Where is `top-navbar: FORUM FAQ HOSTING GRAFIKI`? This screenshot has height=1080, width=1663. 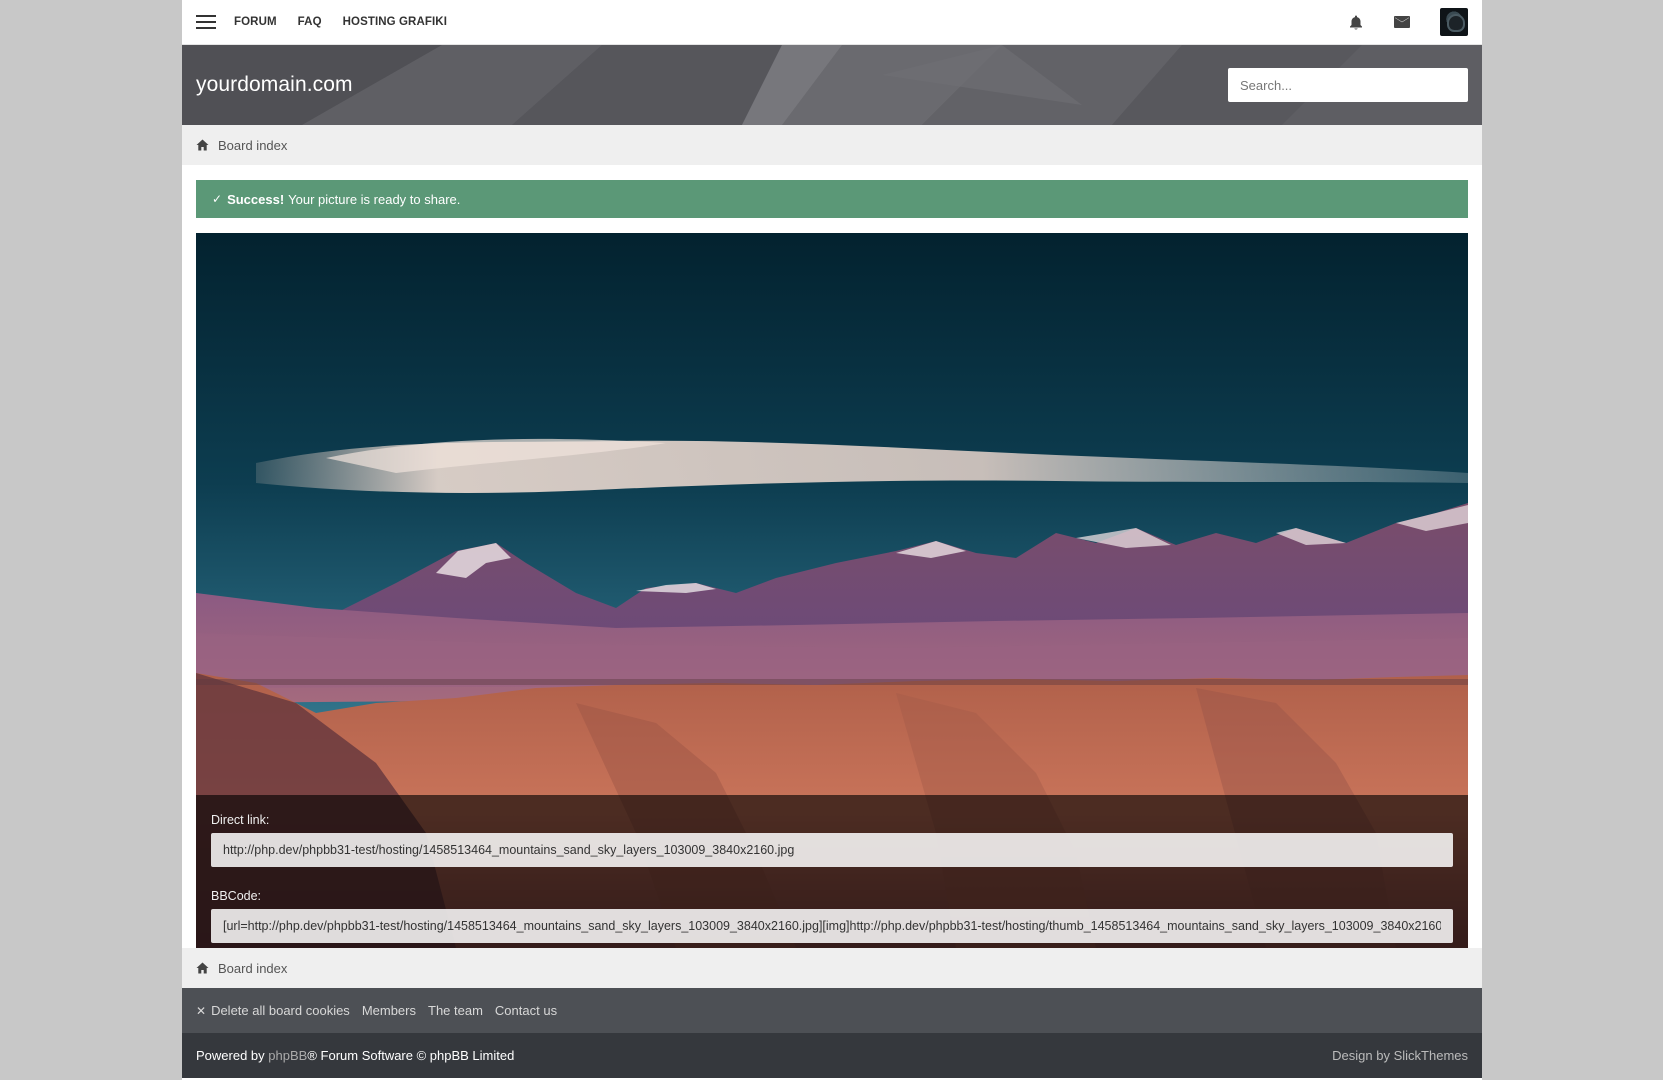 top-navbar: FORUM FAQ HOSTING GRAFIKI is located at coordinates (832, 22).